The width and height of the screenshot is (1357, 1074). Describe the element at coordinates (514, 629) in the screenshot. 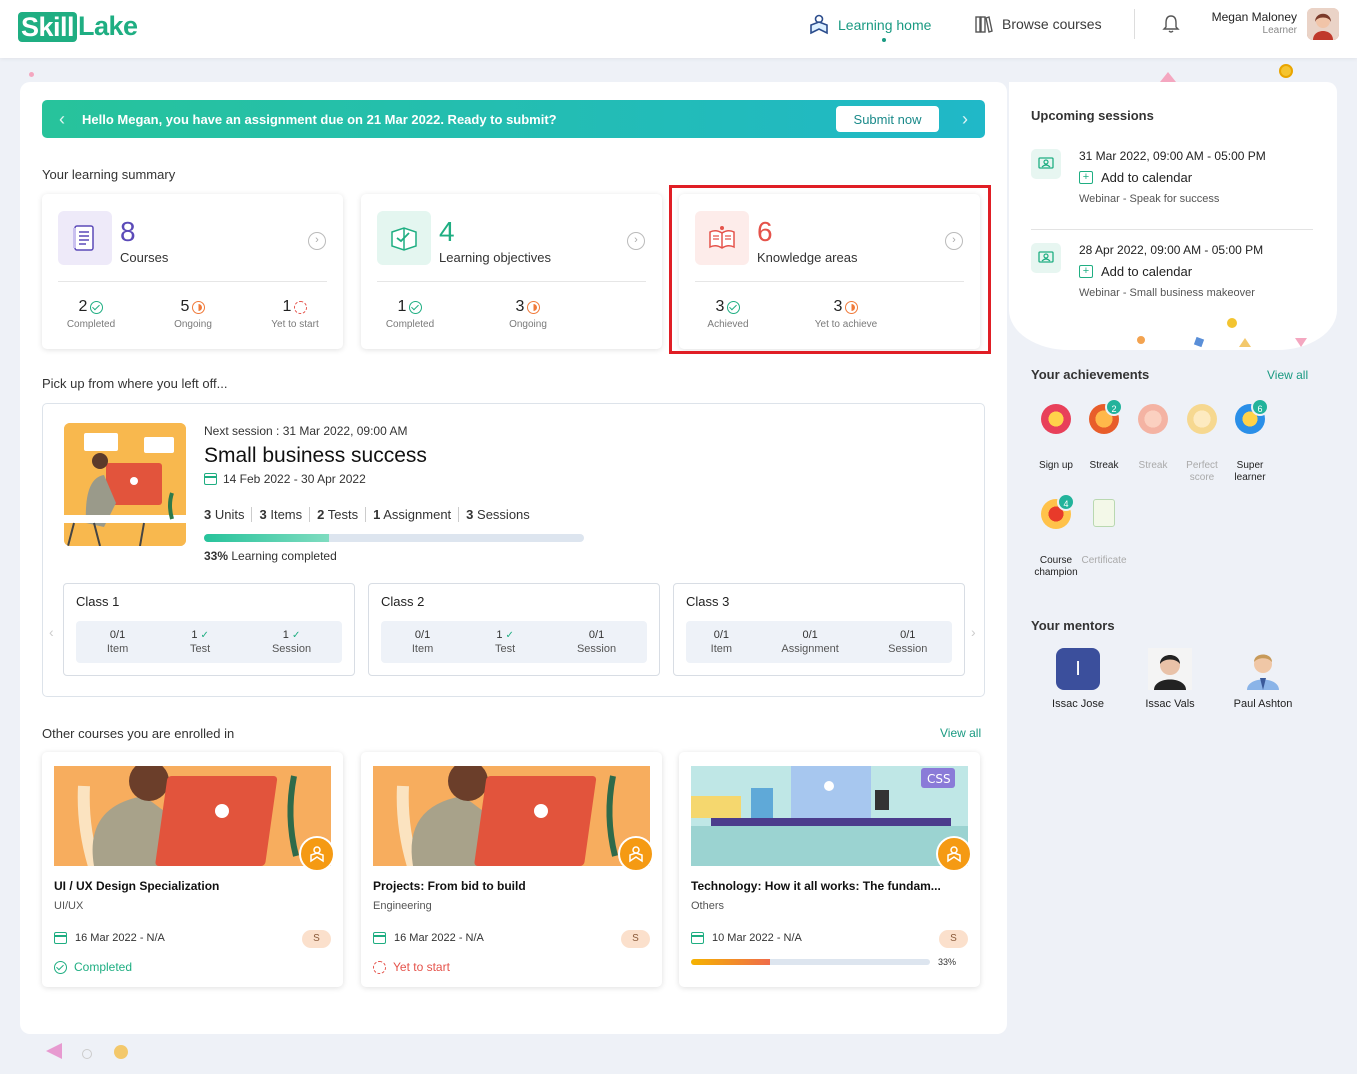

I see `class-card: Class 2 0/1 Item 1 ✓ Test 0/1 Session` at that location.